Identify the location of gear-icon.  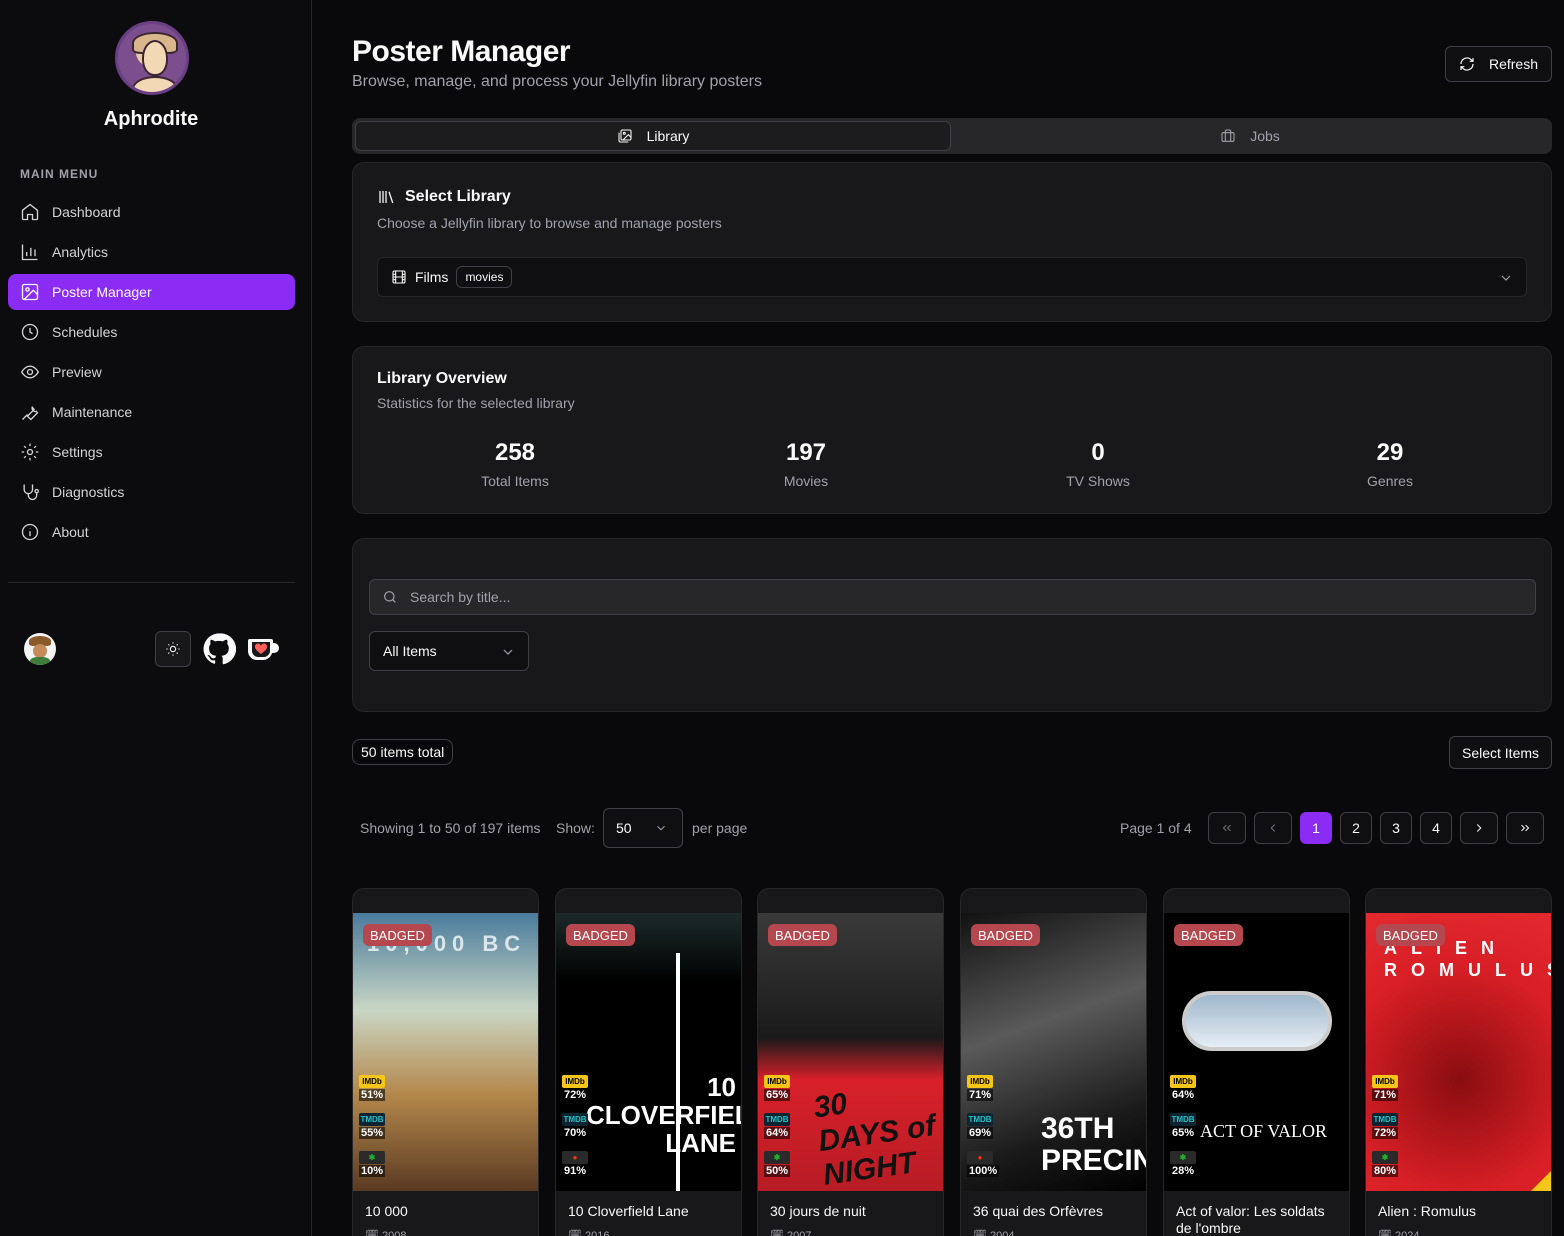
(30, 452).